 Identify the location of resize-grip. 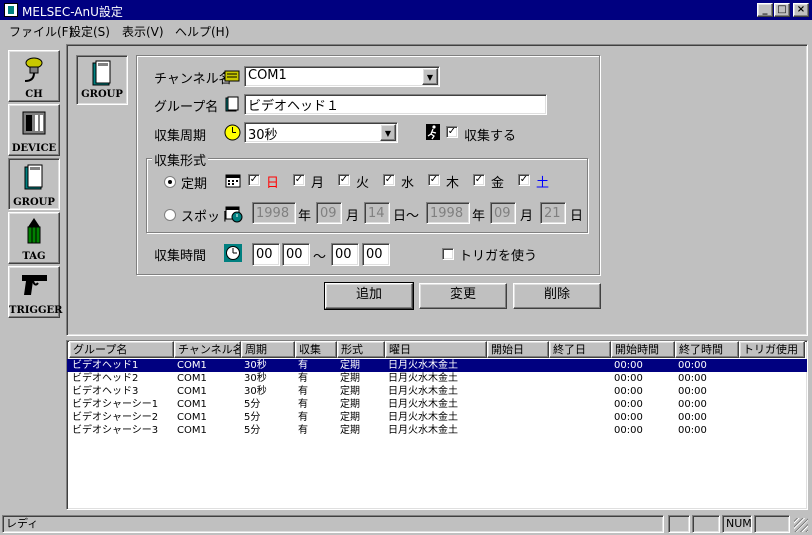
(801, 525).